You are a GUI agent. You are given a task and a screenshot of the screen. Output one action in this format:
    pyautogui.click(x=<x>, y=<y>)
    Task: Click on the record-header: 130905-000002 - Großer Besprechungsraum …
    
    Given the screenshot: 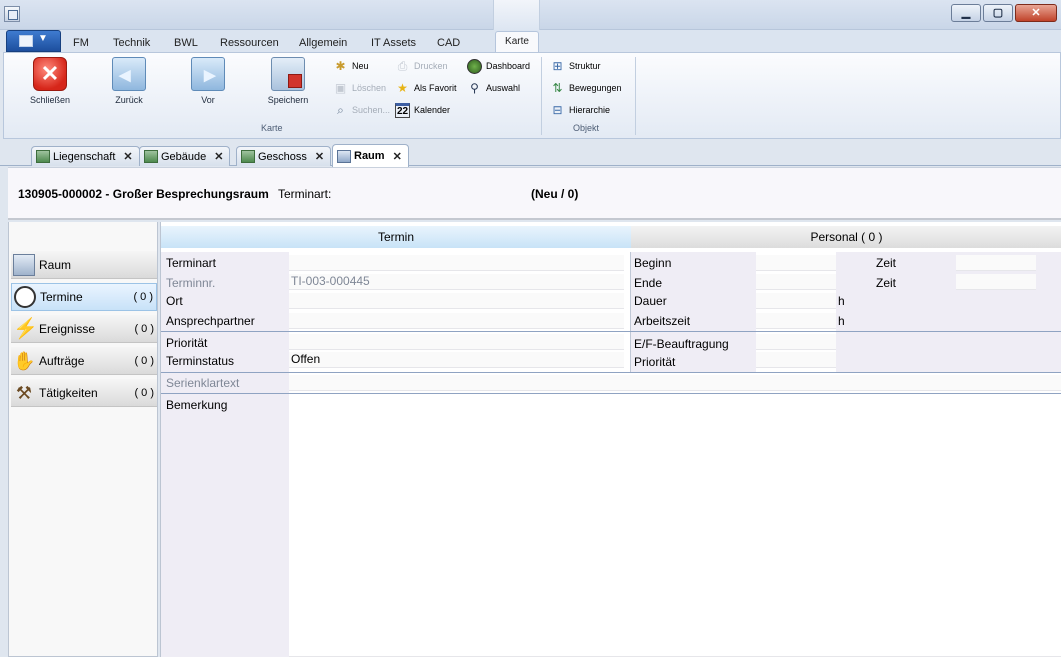 What is the action you would take?
    pyautogui.click(x=534, y=193)
    